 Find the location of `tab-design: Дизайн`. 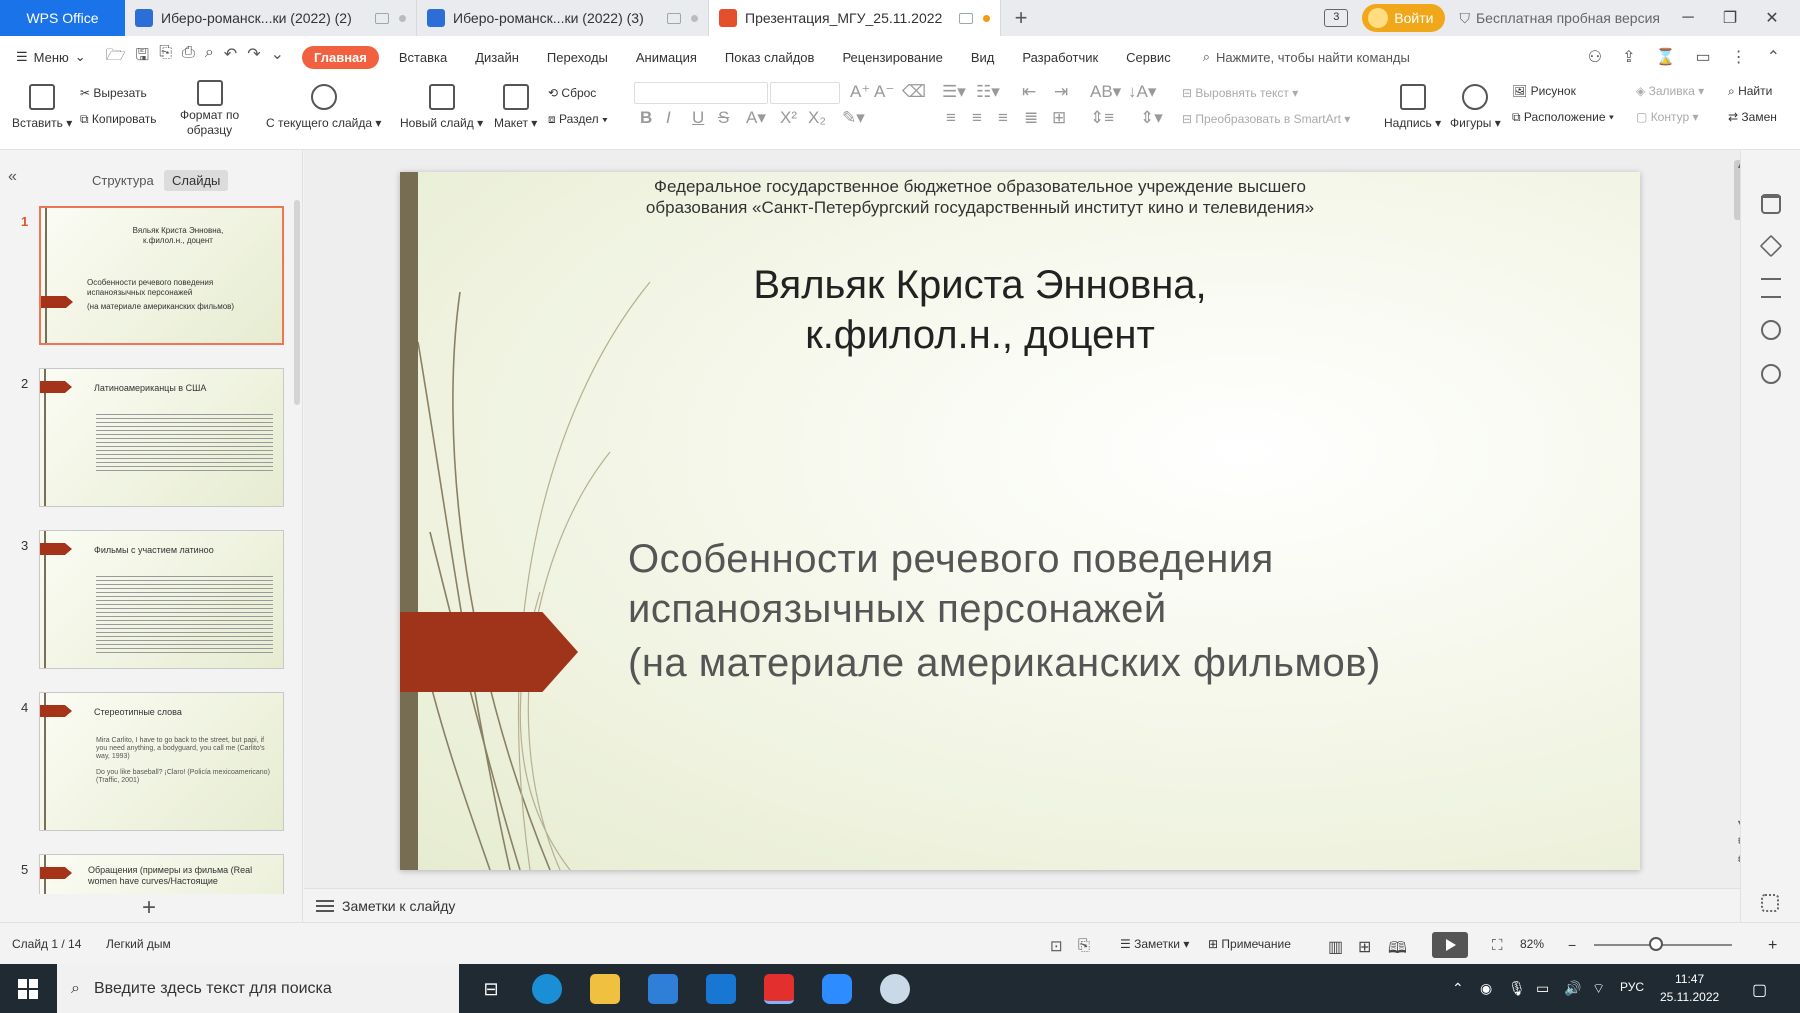

tab-design: Дизайн is located at coordinates (497, 57).